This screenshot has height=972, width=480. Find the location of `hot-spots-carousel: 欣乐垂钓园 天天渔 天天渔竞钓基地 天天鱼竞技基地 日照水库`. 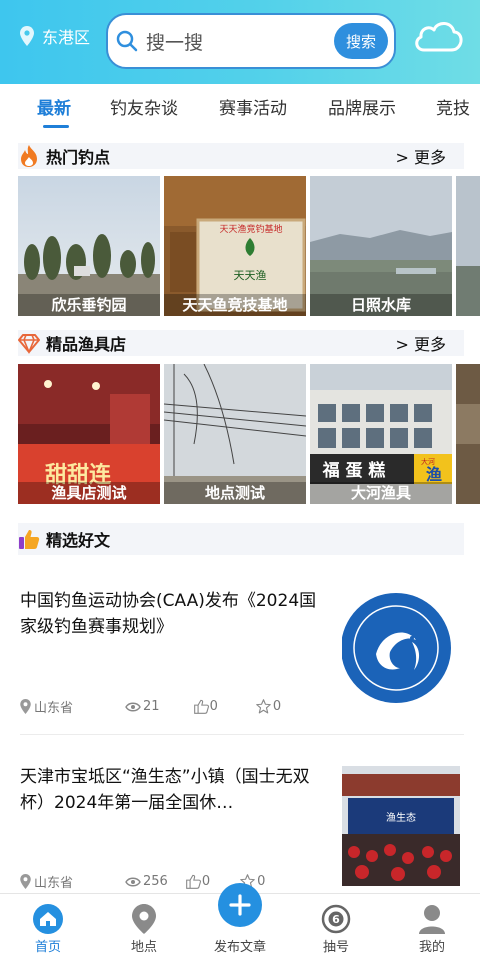

hot-spots-carousel: 欣乐垂钓园 天天渔 天天渔竞钓基地 天天鱼竞技基地 日照水库 is located at coordinates (249, 246).